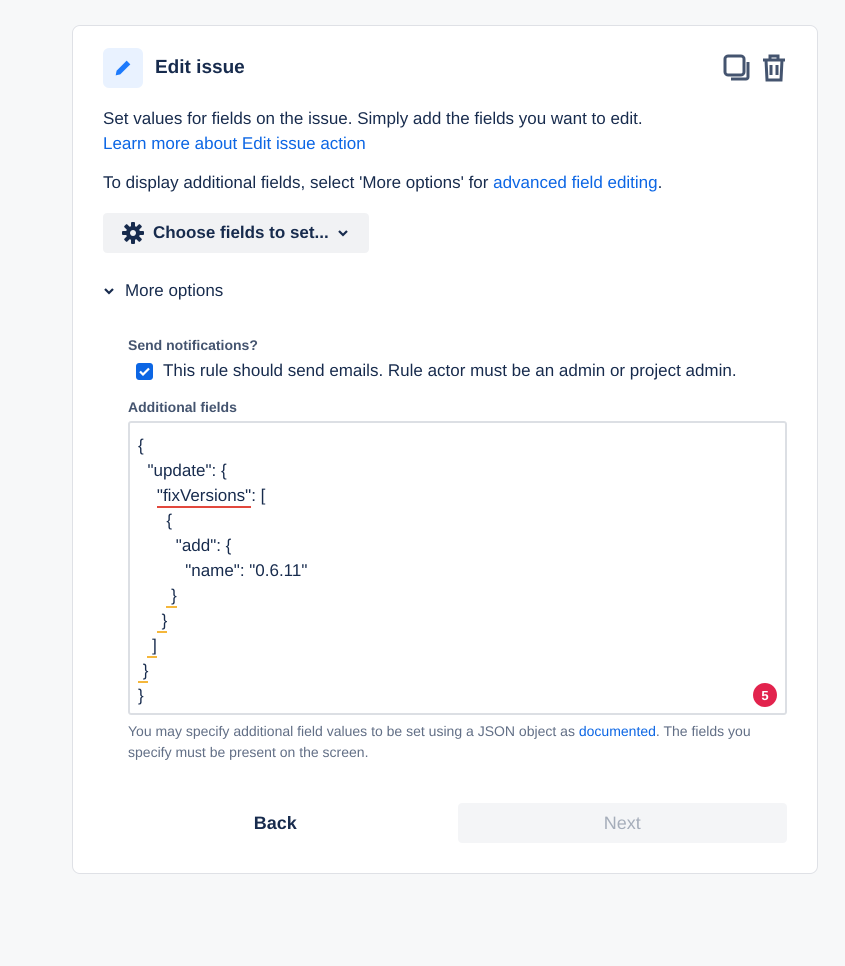  I want to click on code-text: : [, so click(258, 496).